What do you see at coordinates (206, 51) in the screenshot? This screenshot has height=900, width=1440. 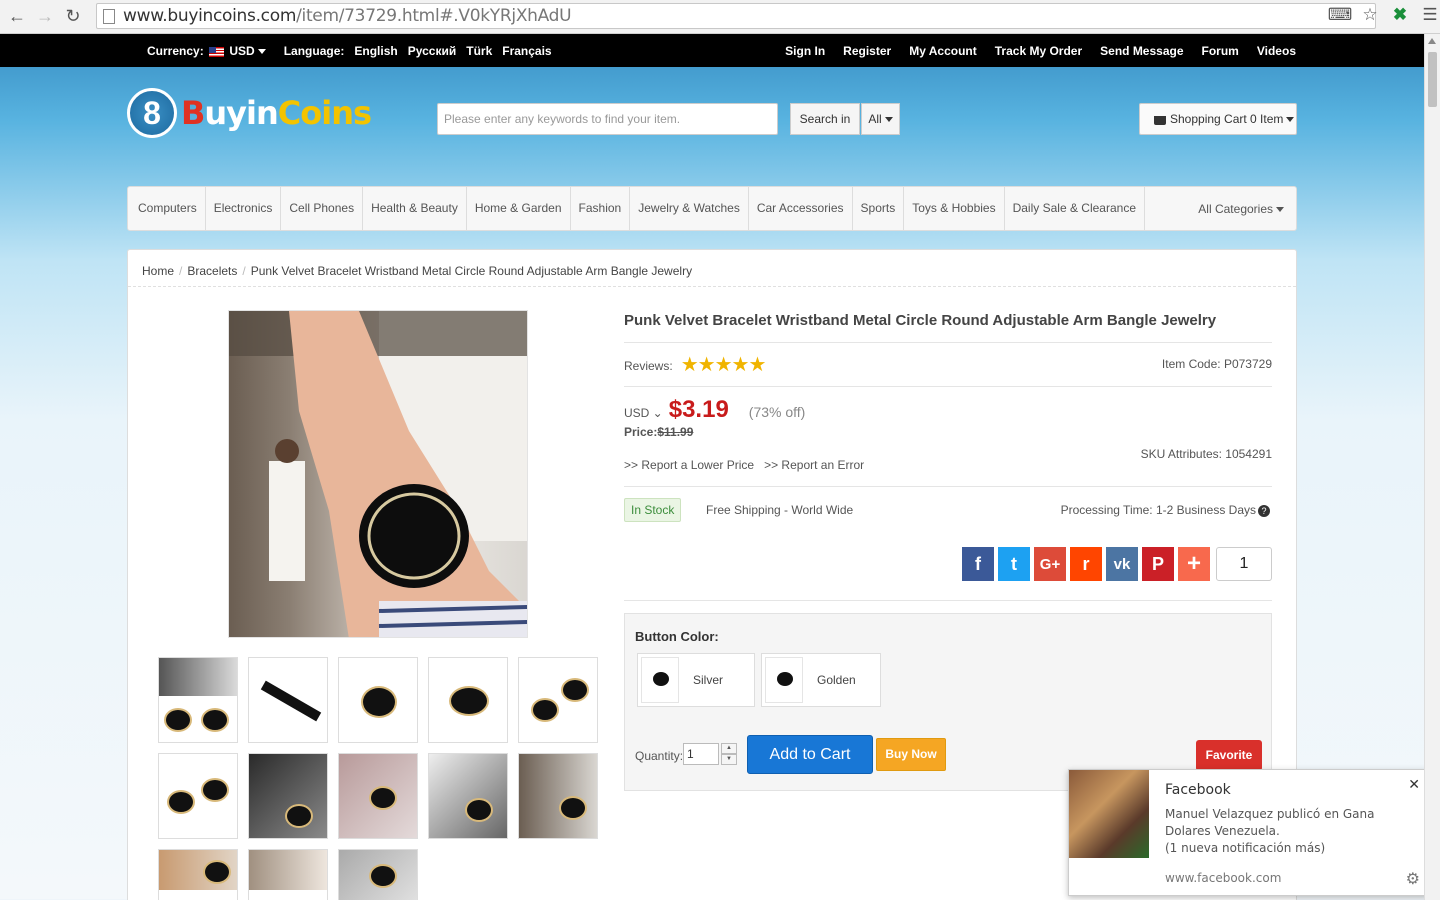 I see `currency-selector: Currency: USD` at bounding box center [206, 51].